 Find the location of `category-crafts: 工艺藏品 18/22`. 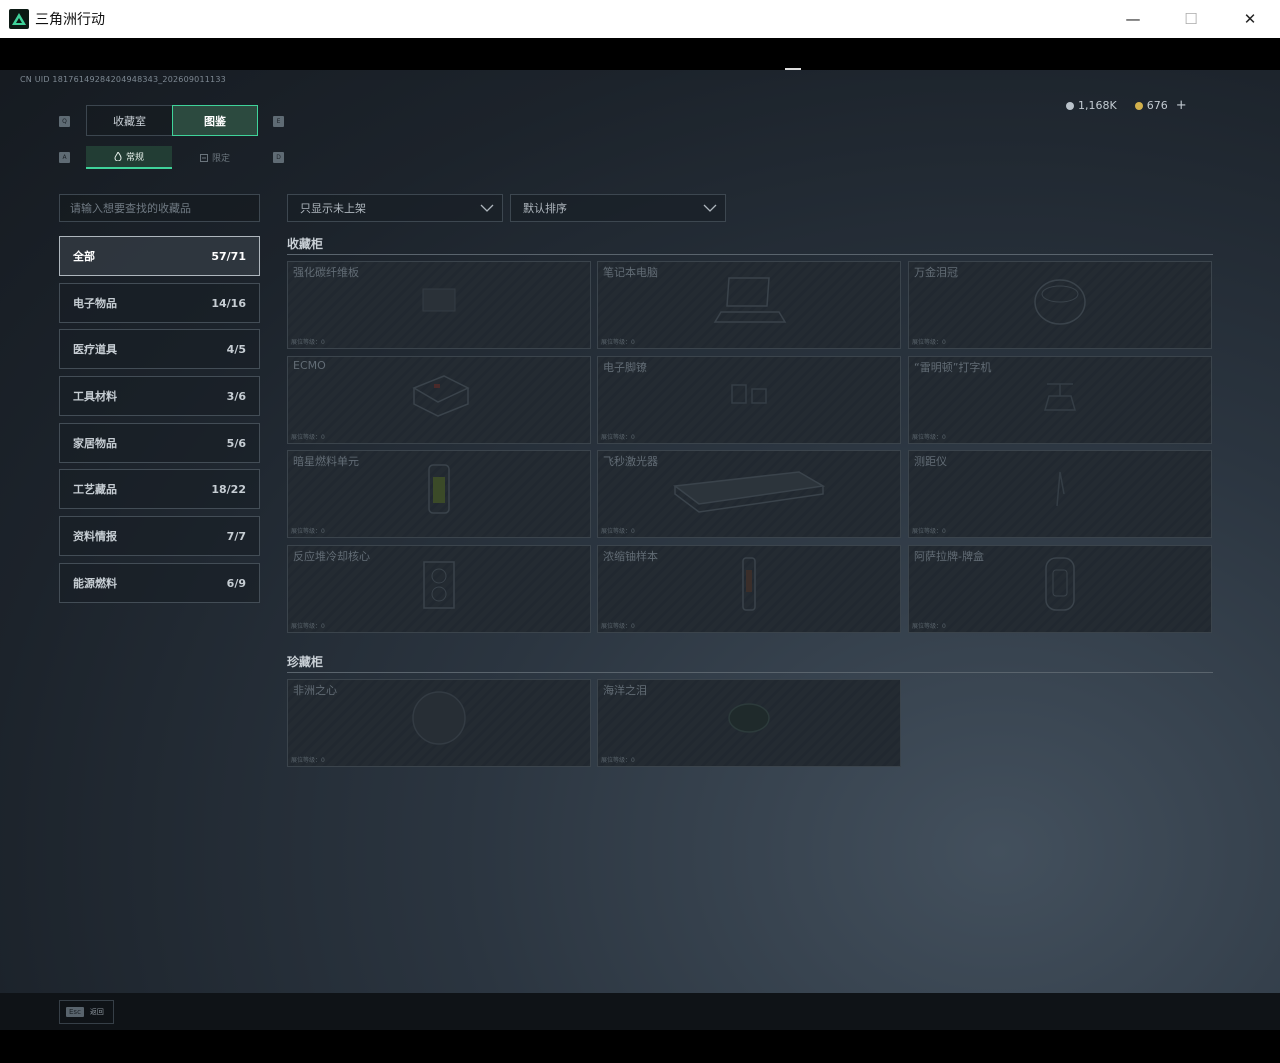

category-crafts: 工艺藏品 18/22 is located at coordinates (159, 489).